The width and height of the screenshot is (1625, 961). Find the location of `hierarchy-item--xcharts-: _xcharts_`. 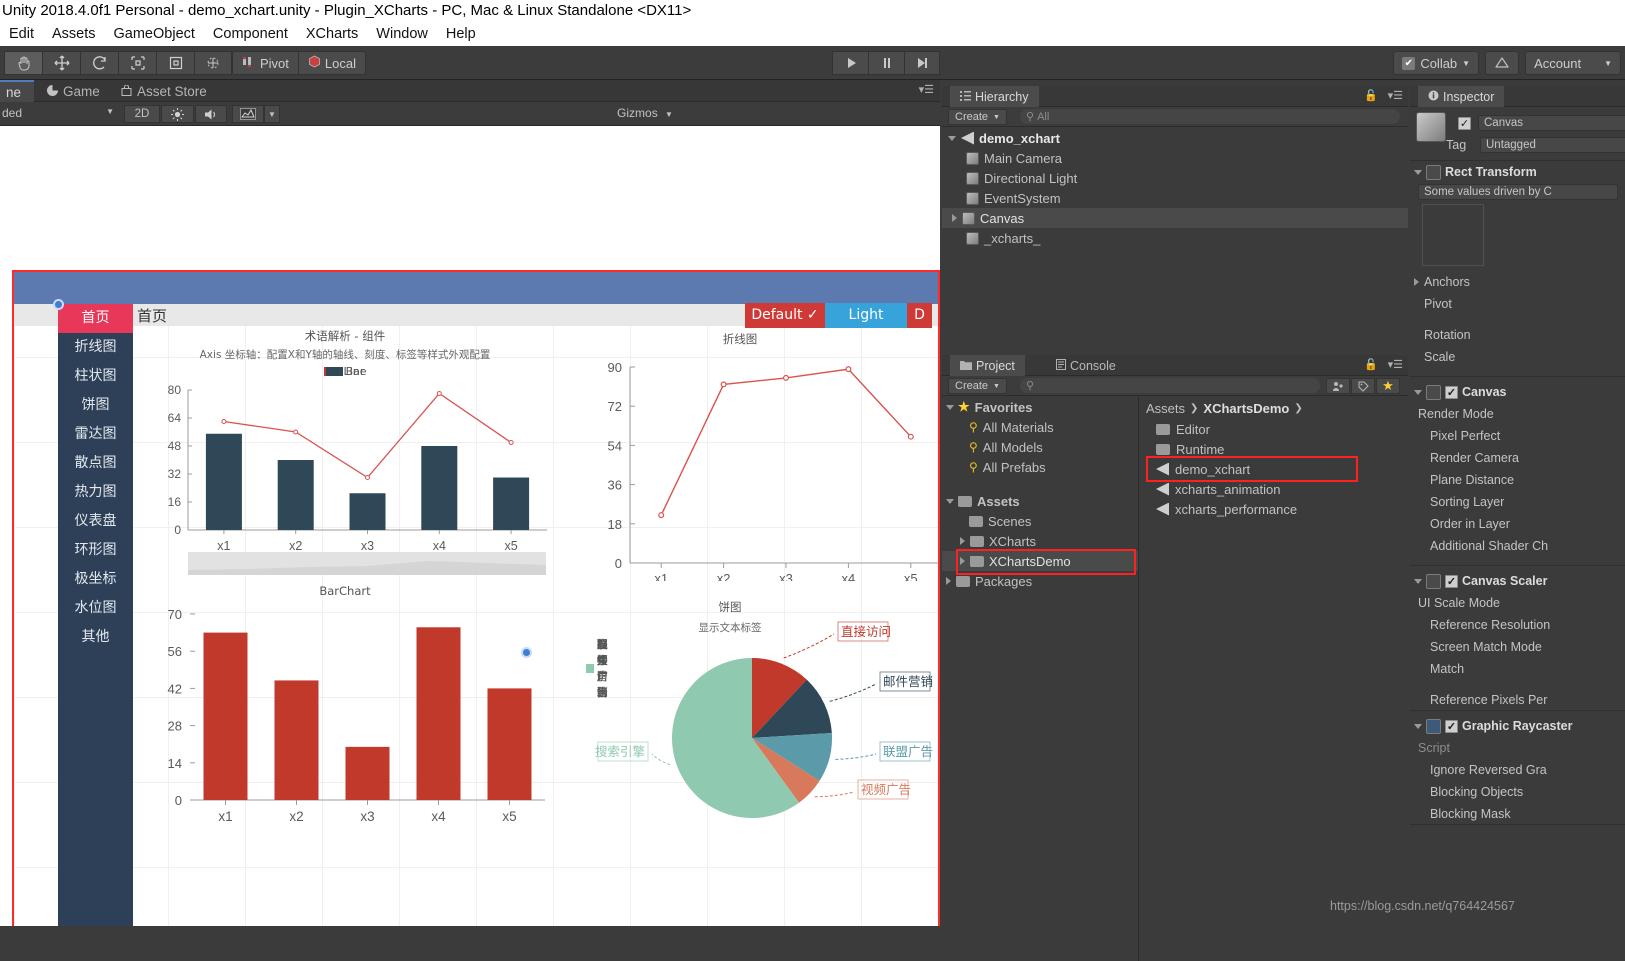

hierarchy-item--xcharts-: _xcharts_ is located at coordinates (1175, 238).